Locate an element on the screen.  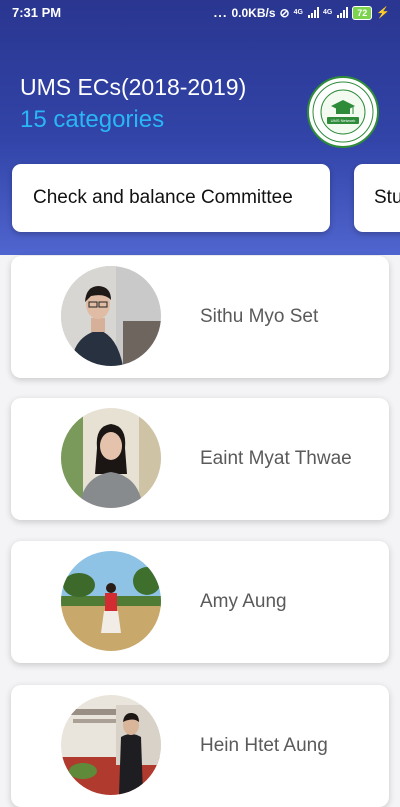
status-bar: 7:31 PM ... 0.0KB/s ⊘ 4G 4G 72 ⚡ is located at coordinates (200, 13).